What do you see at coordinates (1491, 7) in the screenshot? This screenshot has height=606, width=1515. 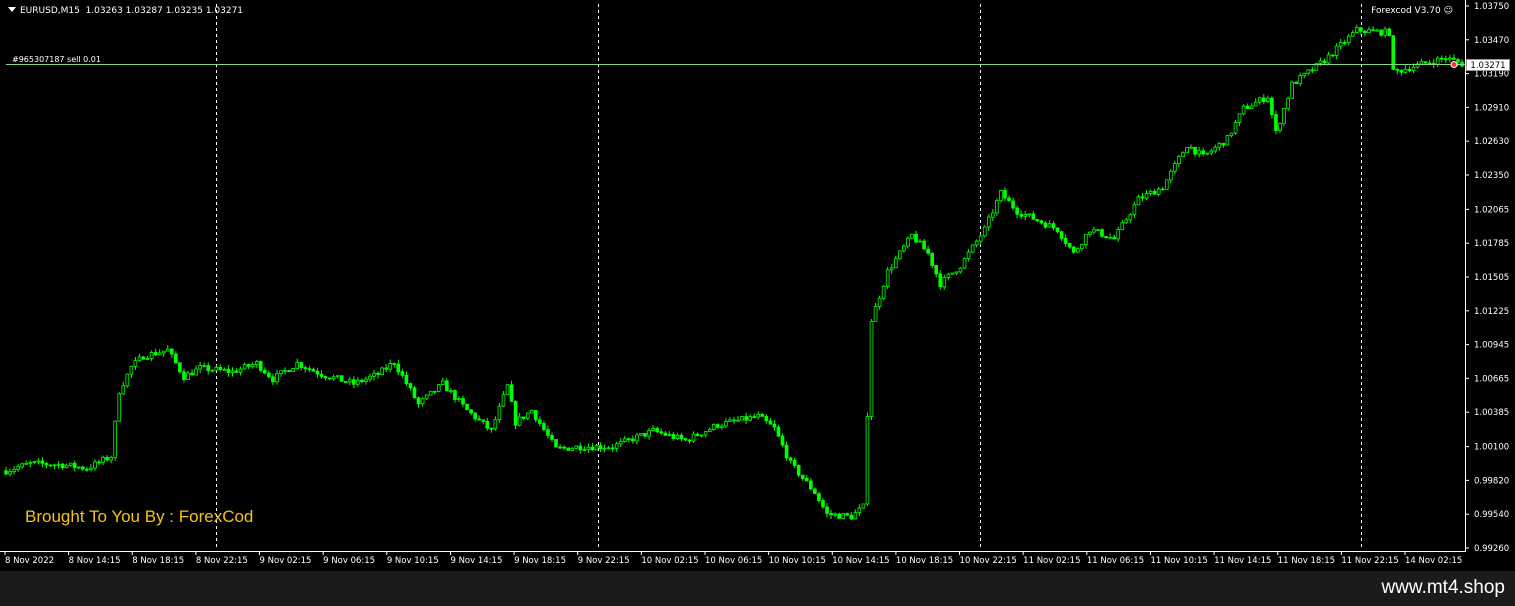 I see `y-tick-label: 1.03750` at bounding box center [1491, 7].